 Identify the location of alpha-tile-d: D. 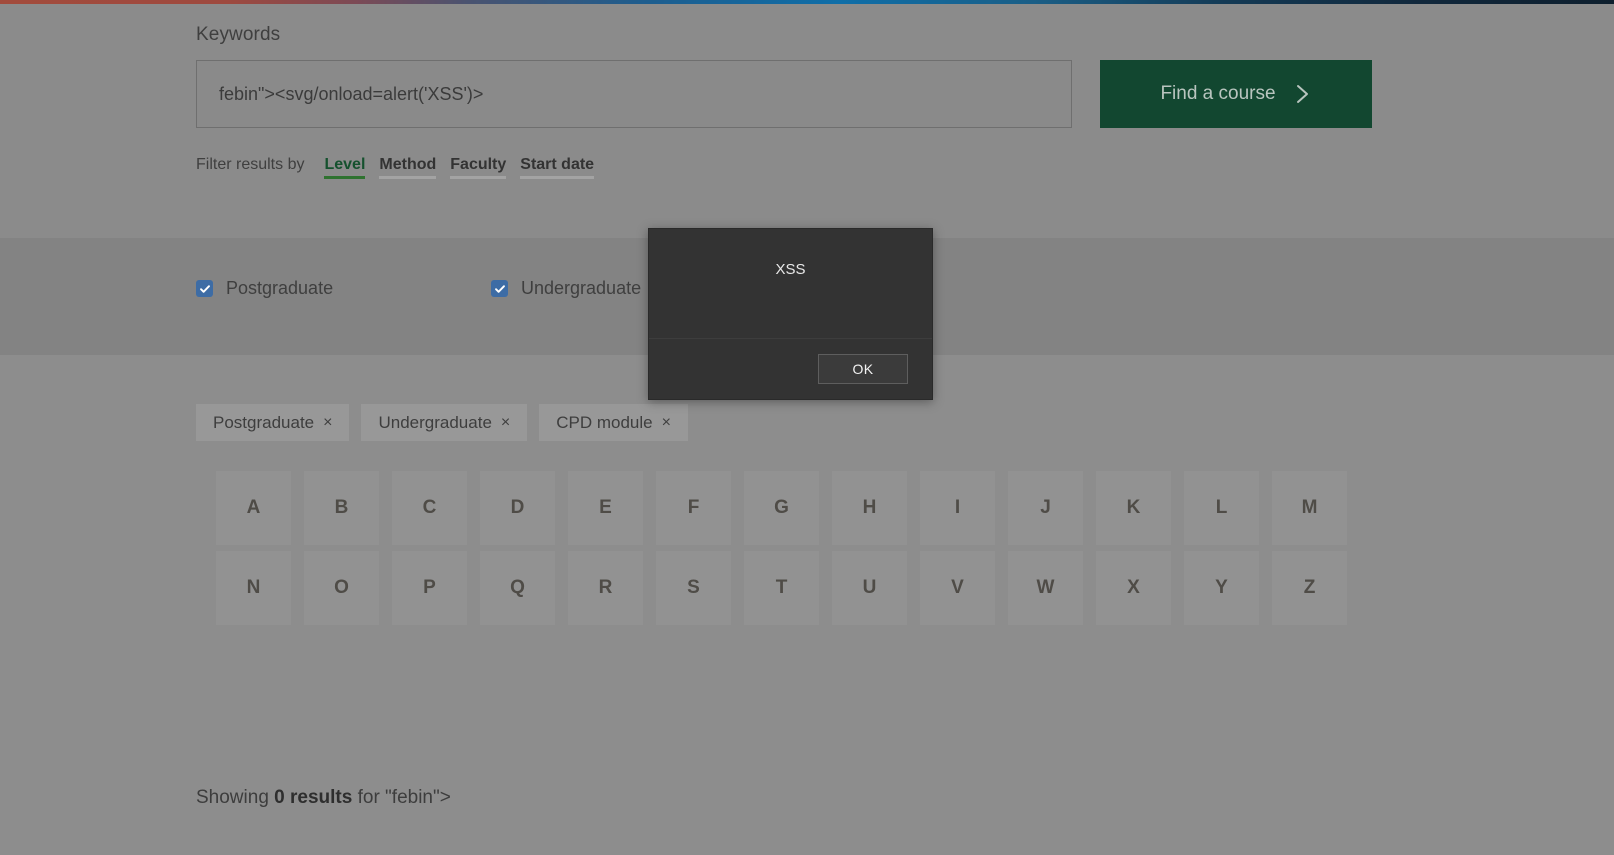
(517, 508).